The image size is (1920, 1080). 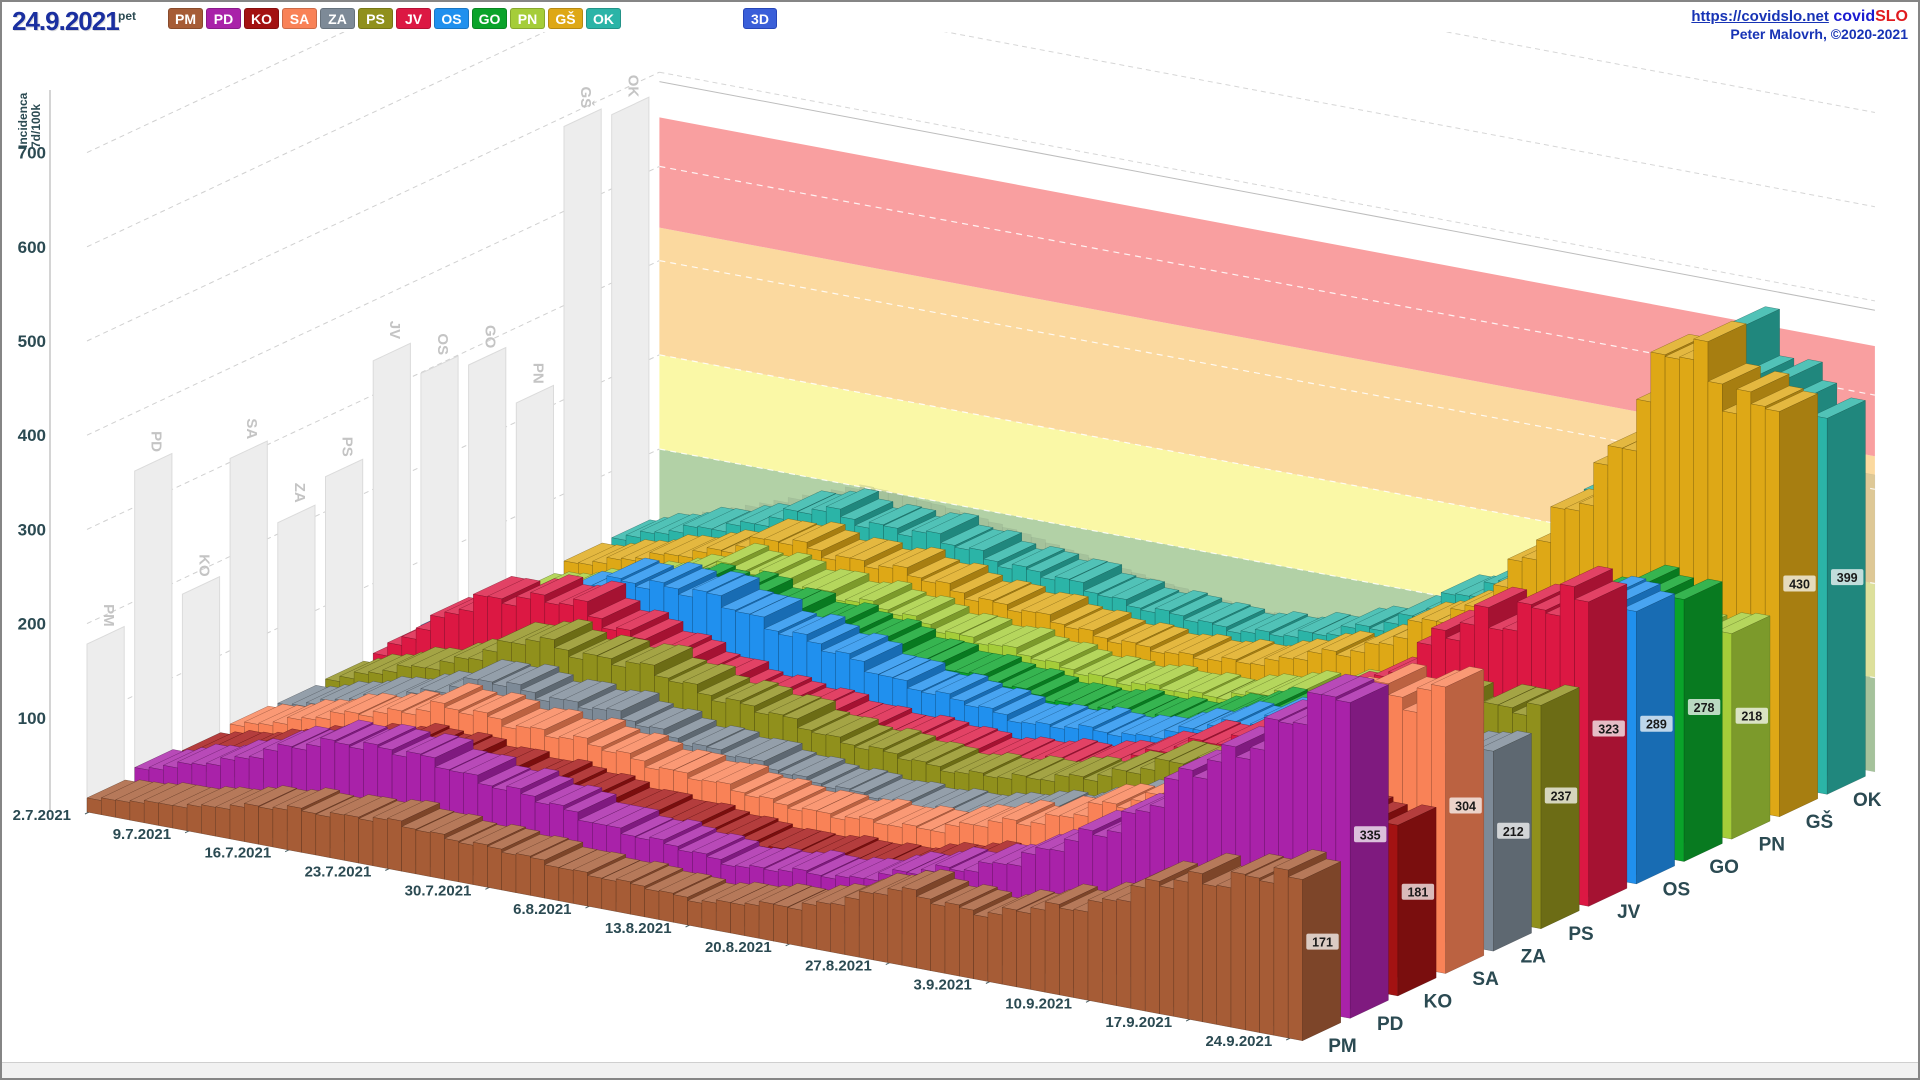 What do you see at coordinates (586, 98) in the screenshot?
I see `wall-region-label: GŠ` at bounding box center [586, 98].